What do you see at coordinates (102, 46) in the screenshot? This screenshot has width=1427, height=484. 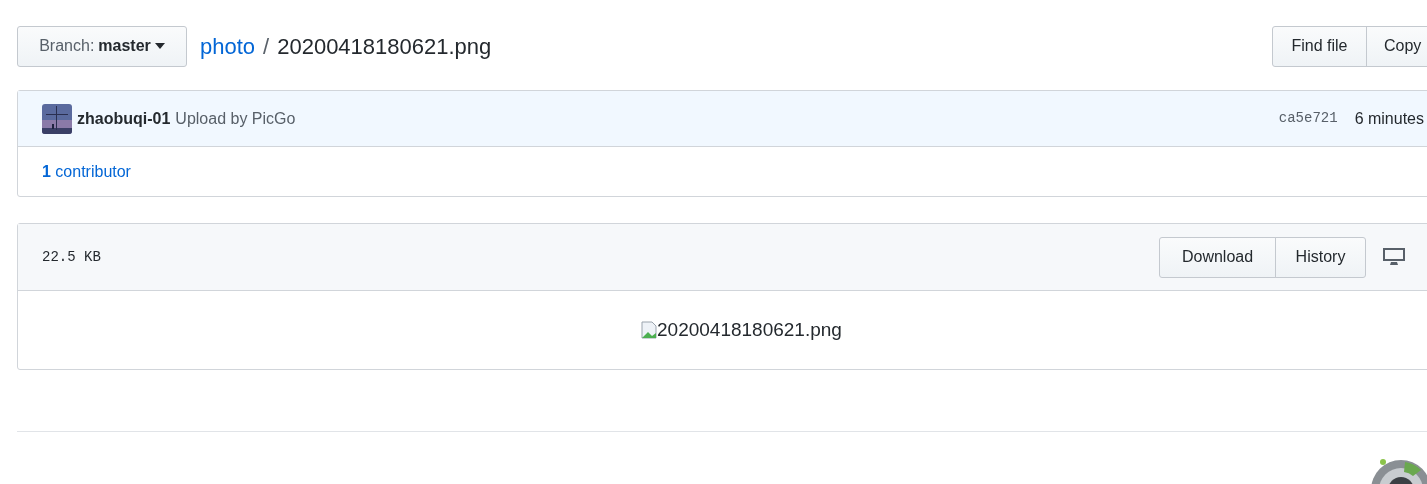 I see `branch-button: Branch: master` at bounding box center [102, 46].